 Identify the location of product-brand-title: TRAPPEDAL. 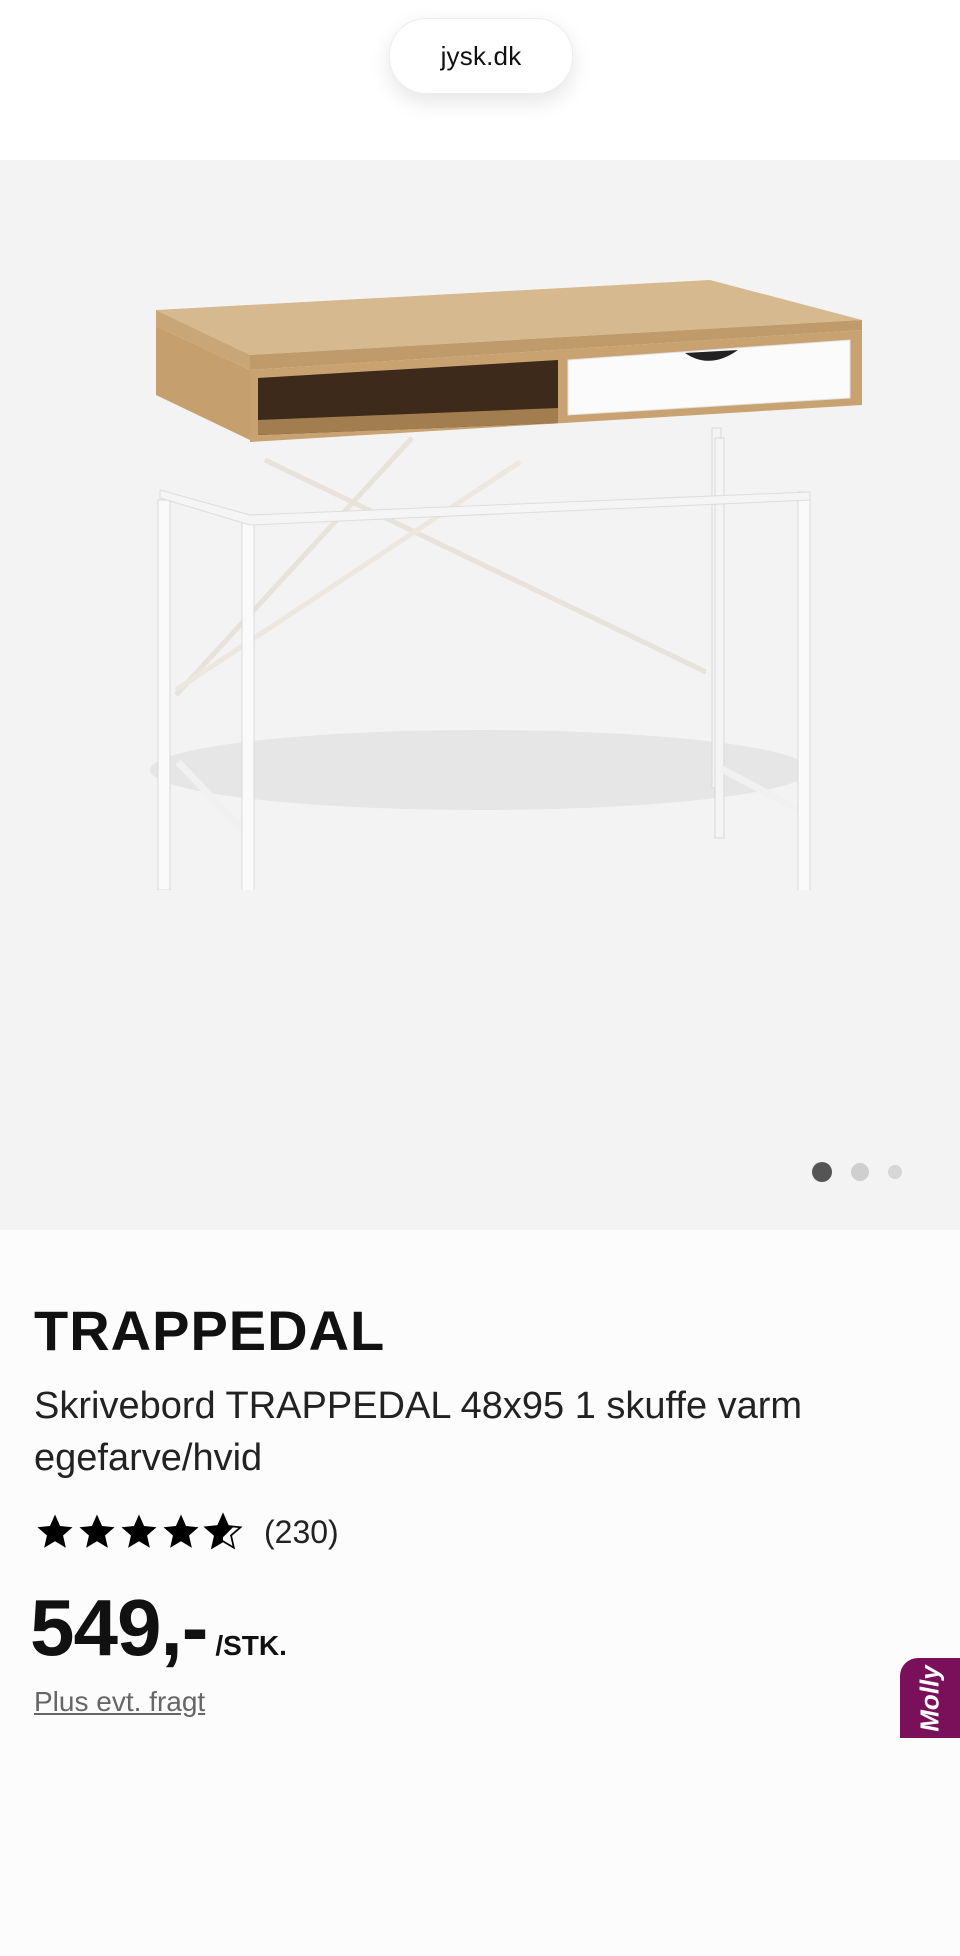
(210, 1330).